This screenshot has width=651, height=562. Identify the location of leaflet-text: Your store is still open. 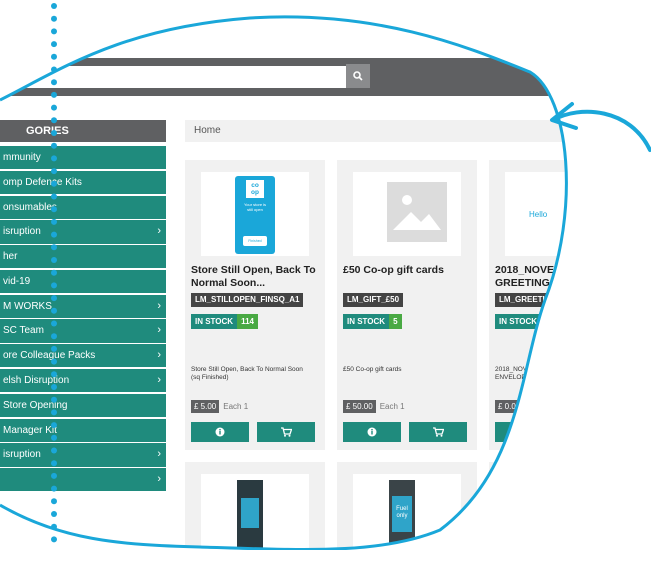
(255, 207).